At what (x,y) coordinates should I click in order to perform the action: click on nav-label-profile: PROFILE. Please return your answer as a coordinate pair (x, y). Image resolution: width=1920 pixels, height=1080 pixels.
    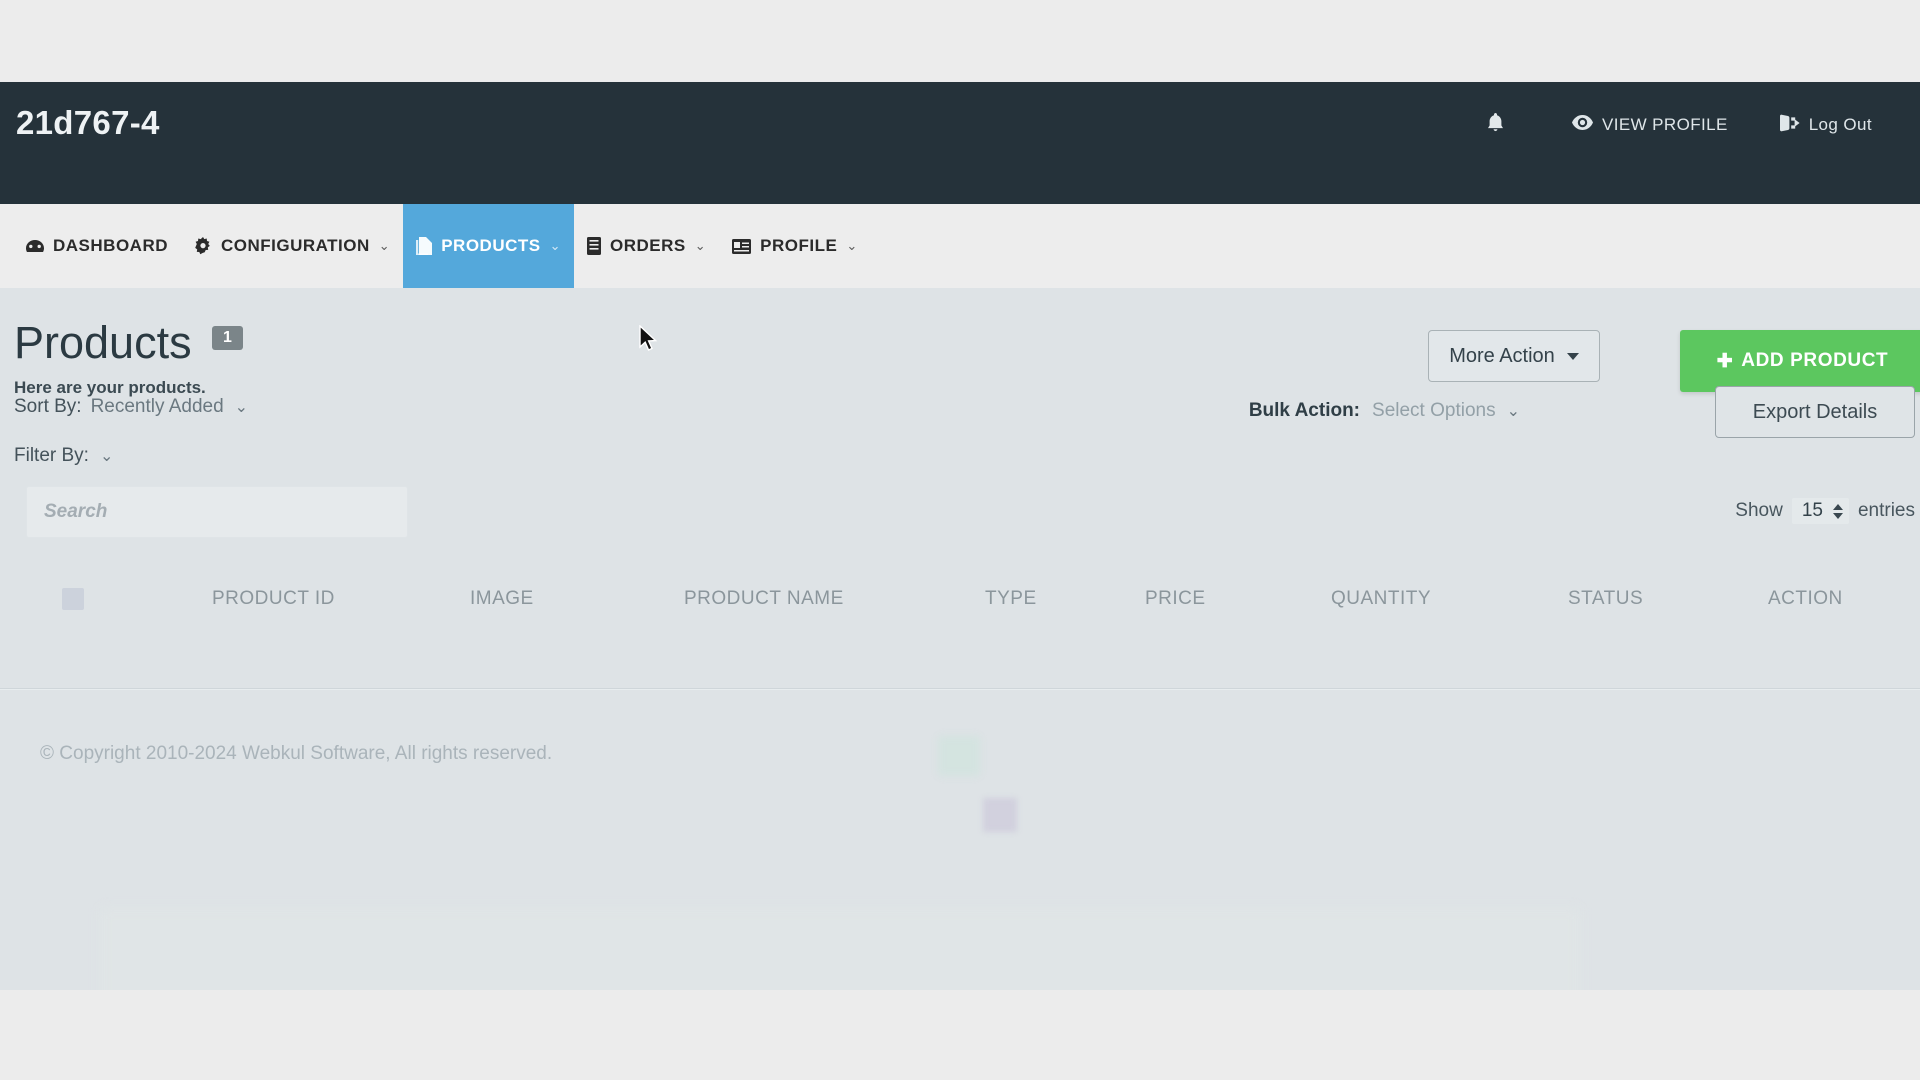
    Looking at the image, I should click on (799, 245).